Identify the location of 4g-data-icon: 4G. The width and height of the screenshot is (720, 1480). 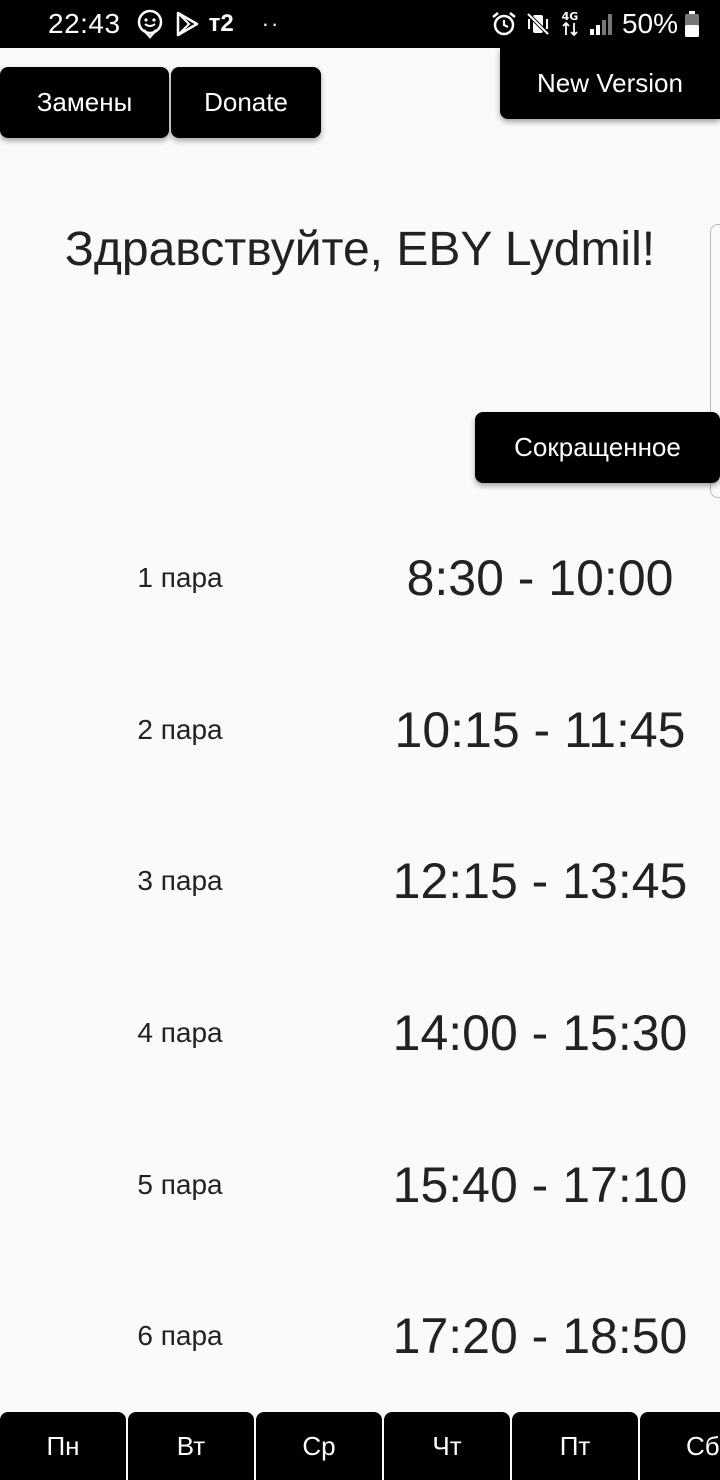
(570, 24).